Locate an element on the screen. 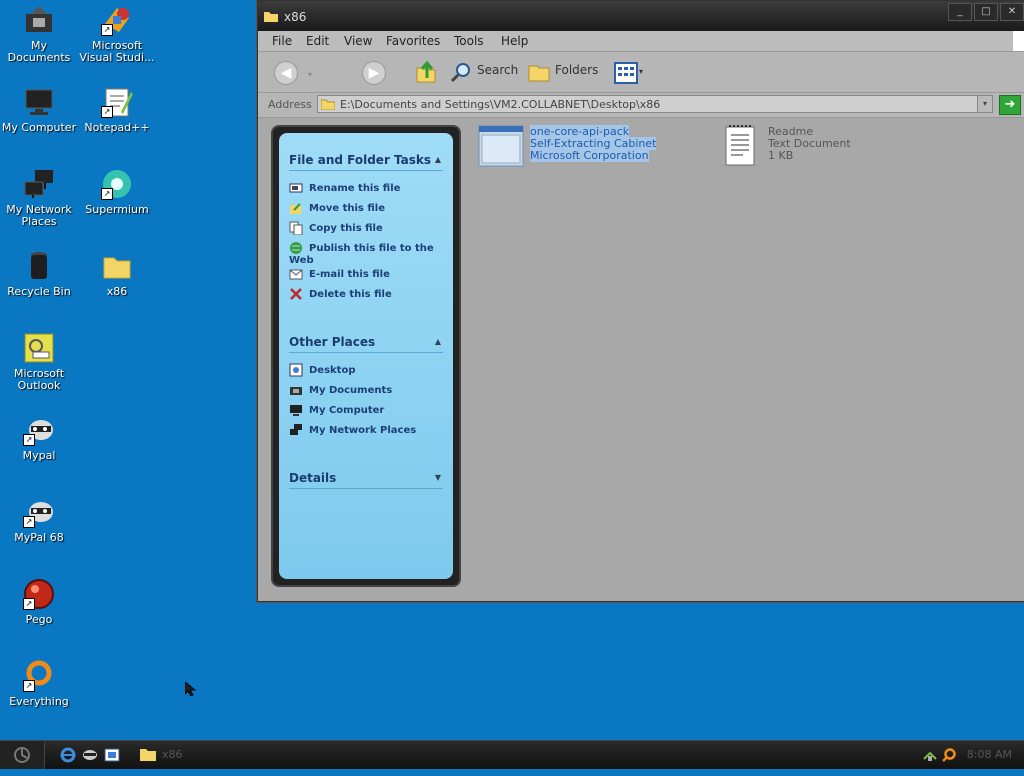  recycle-bin-icon is located at coordinates (39, 266).